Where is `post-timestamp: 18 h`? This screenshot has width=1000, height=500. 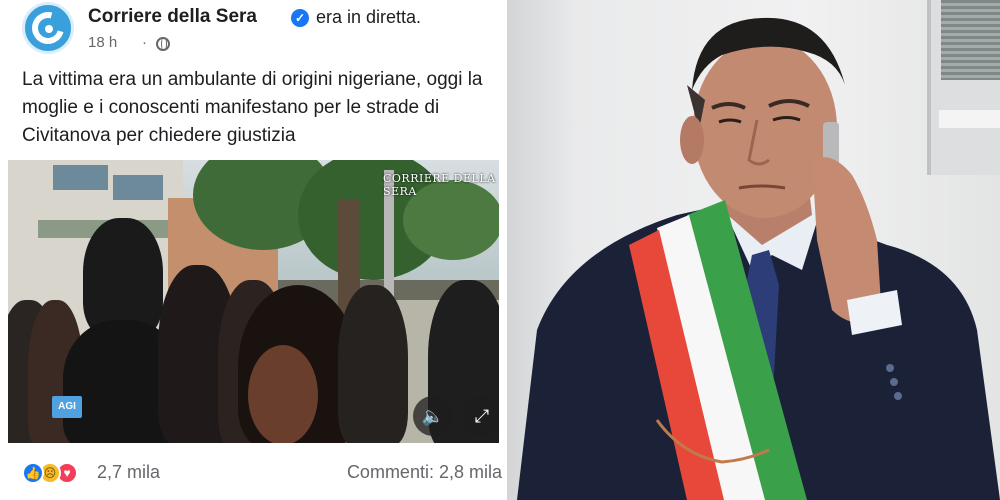
post-timestamp: 18 h is located at coordinates (102, 42).